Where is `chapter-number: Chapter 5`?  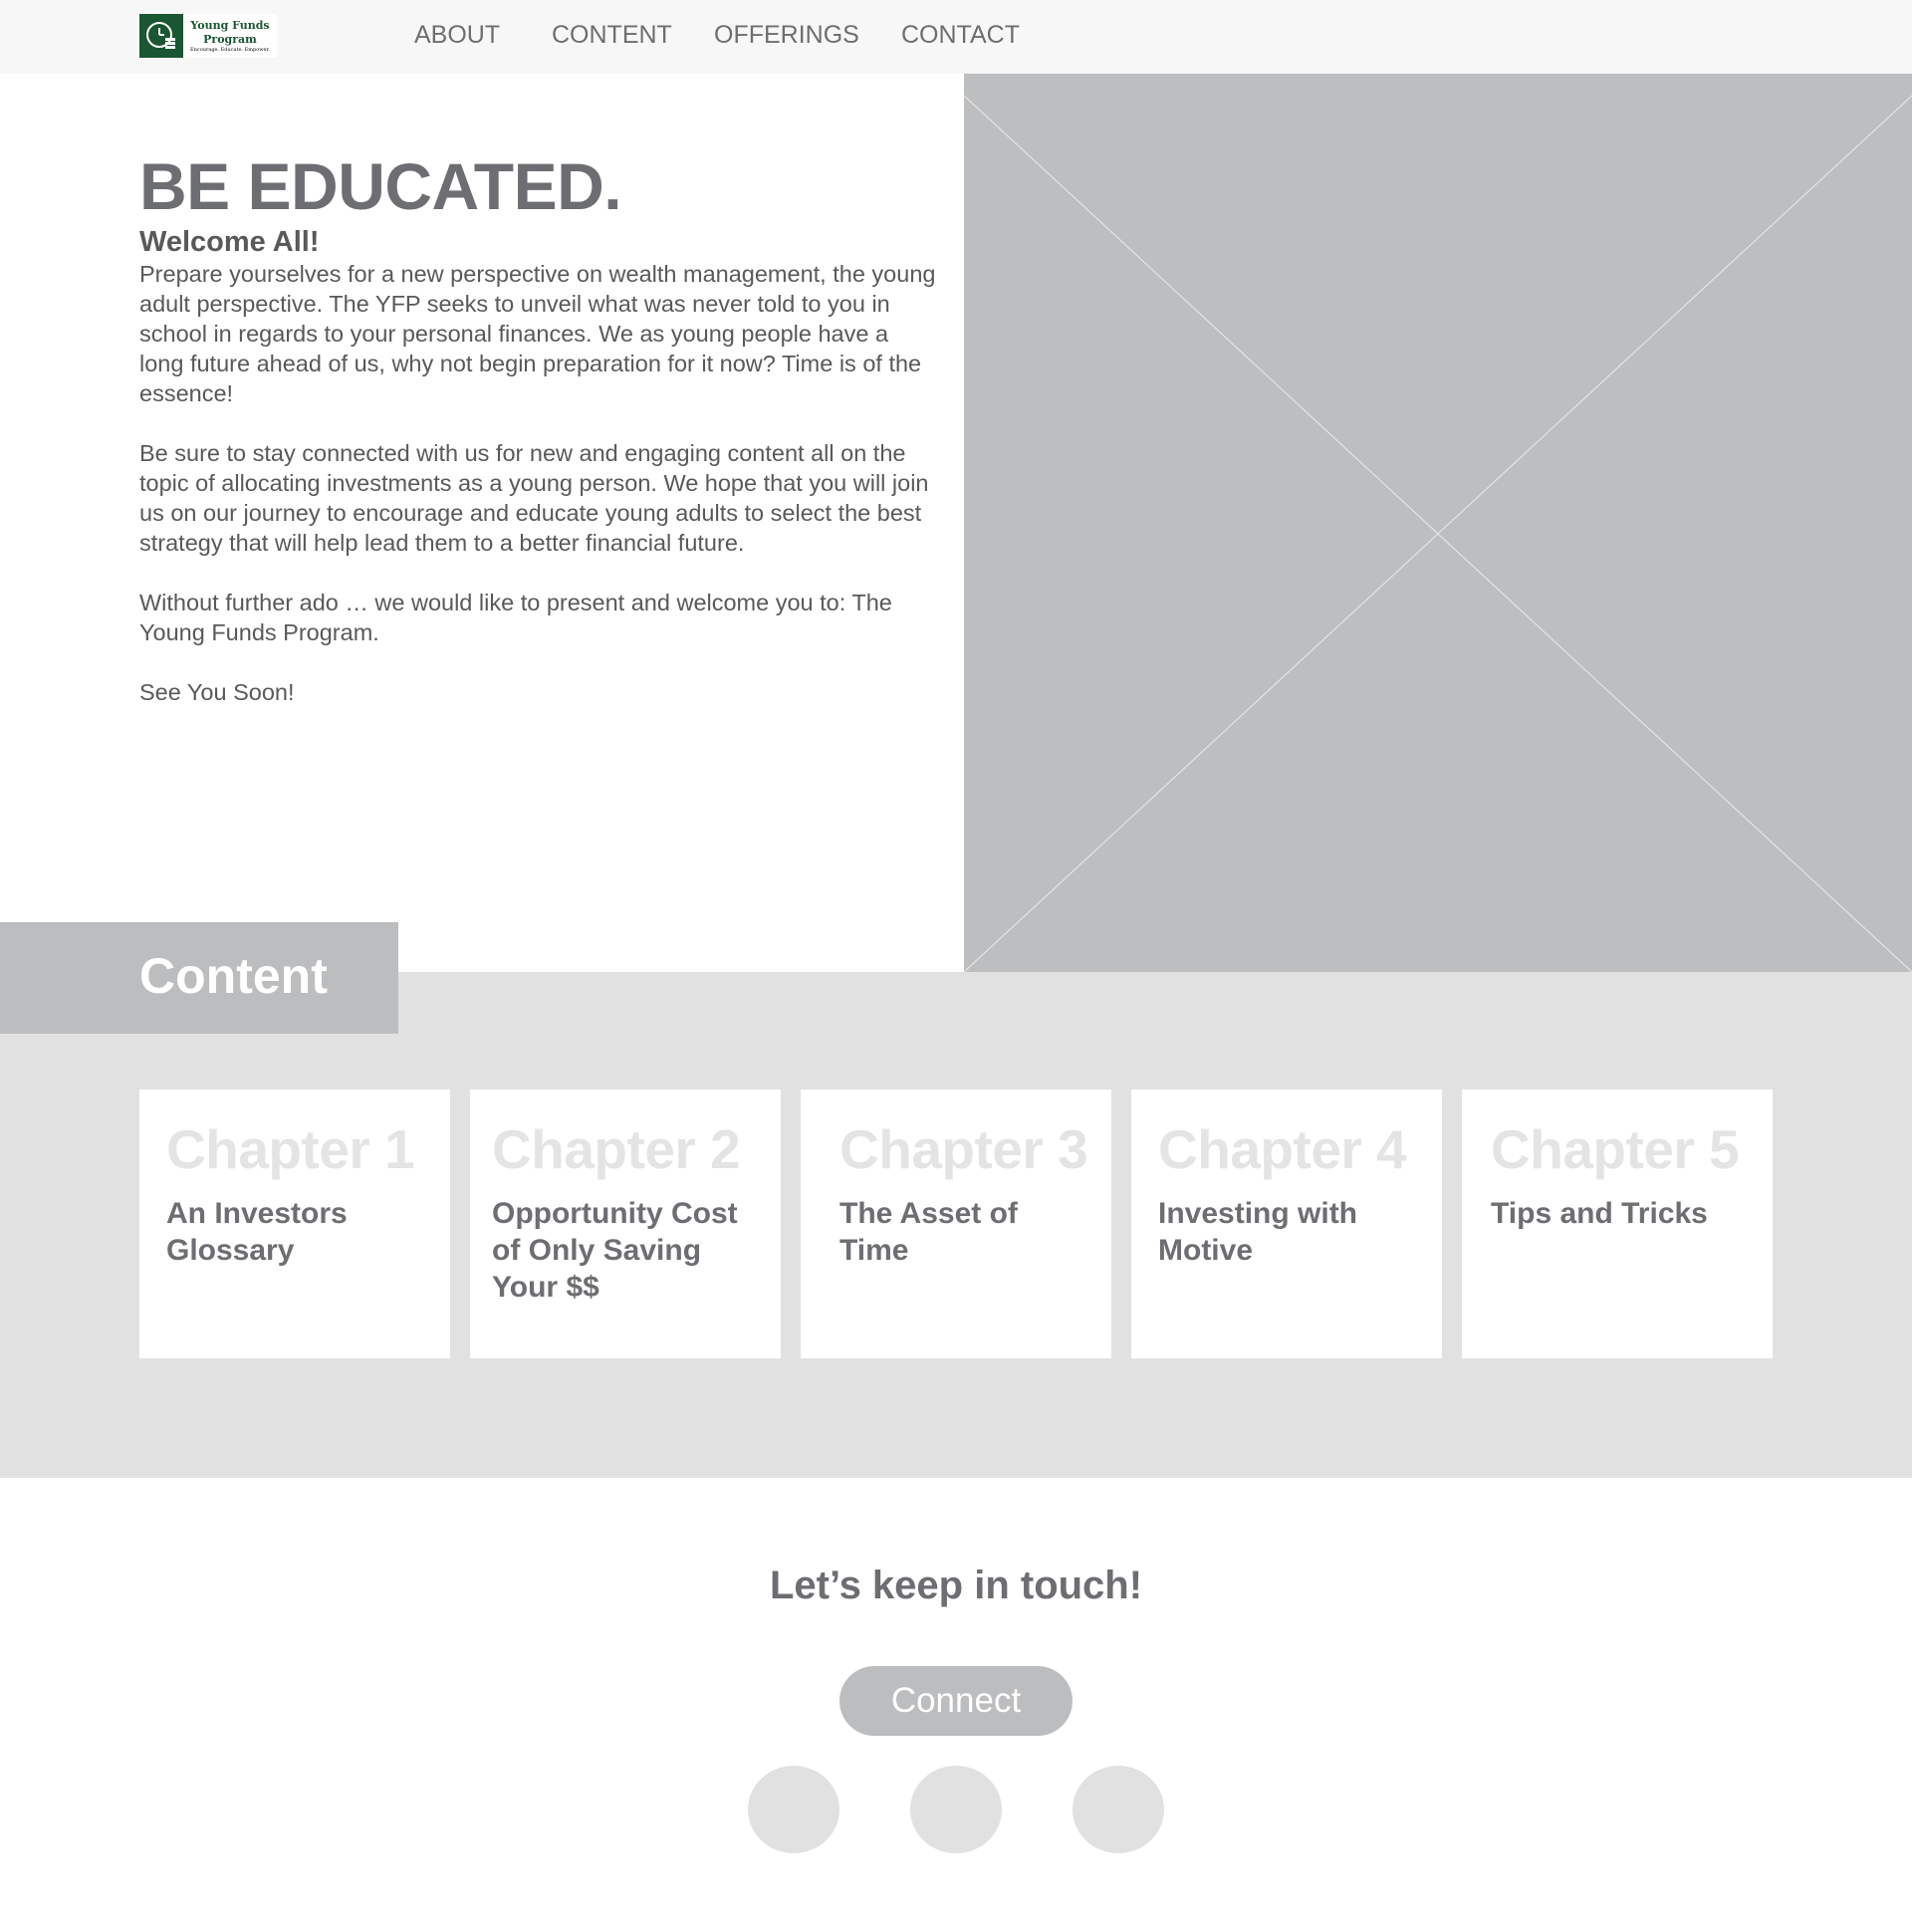
chapter-number: Chapter 5 is located at coordinates (1615, 1149).